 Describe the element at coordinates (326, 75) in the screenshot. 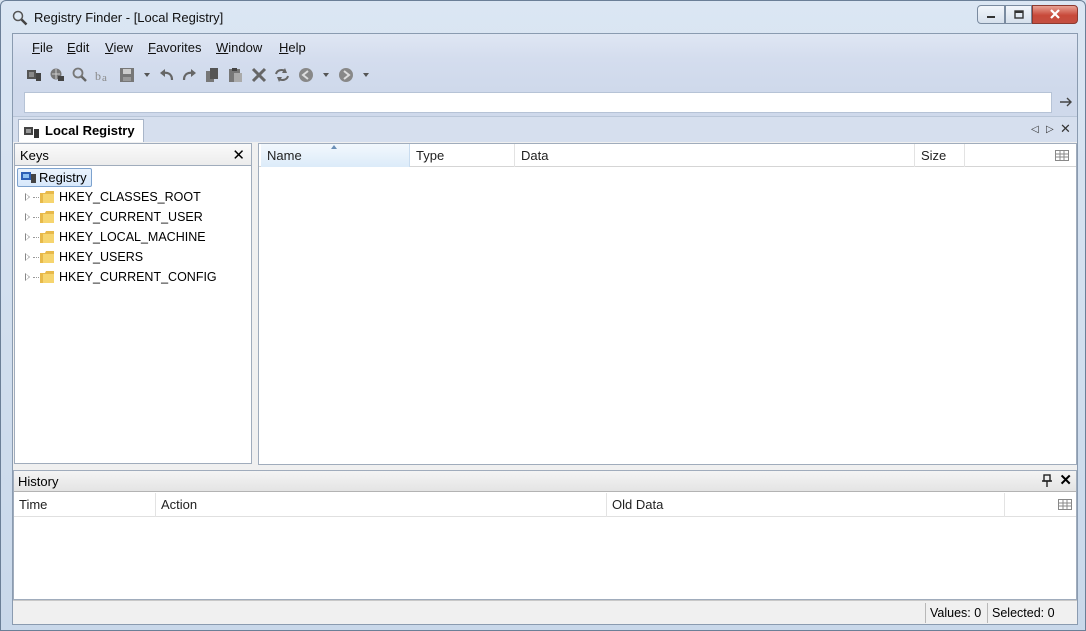

I see `back-dropdown-icon` at that location.